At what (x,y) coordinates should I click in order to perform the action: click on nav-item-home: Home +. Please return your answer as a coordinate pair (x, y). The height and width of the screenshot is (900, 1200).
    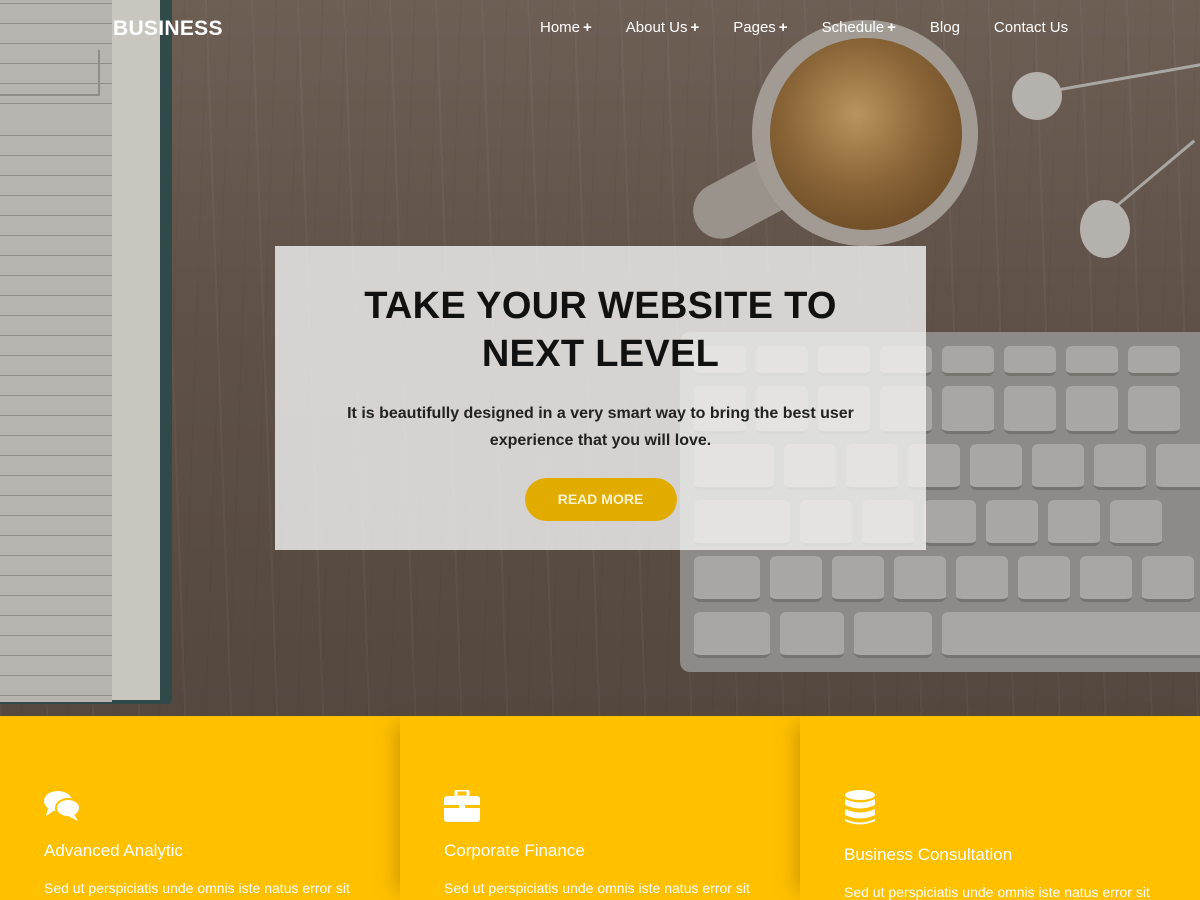
    Looking at the image, I should click on (566, 28).